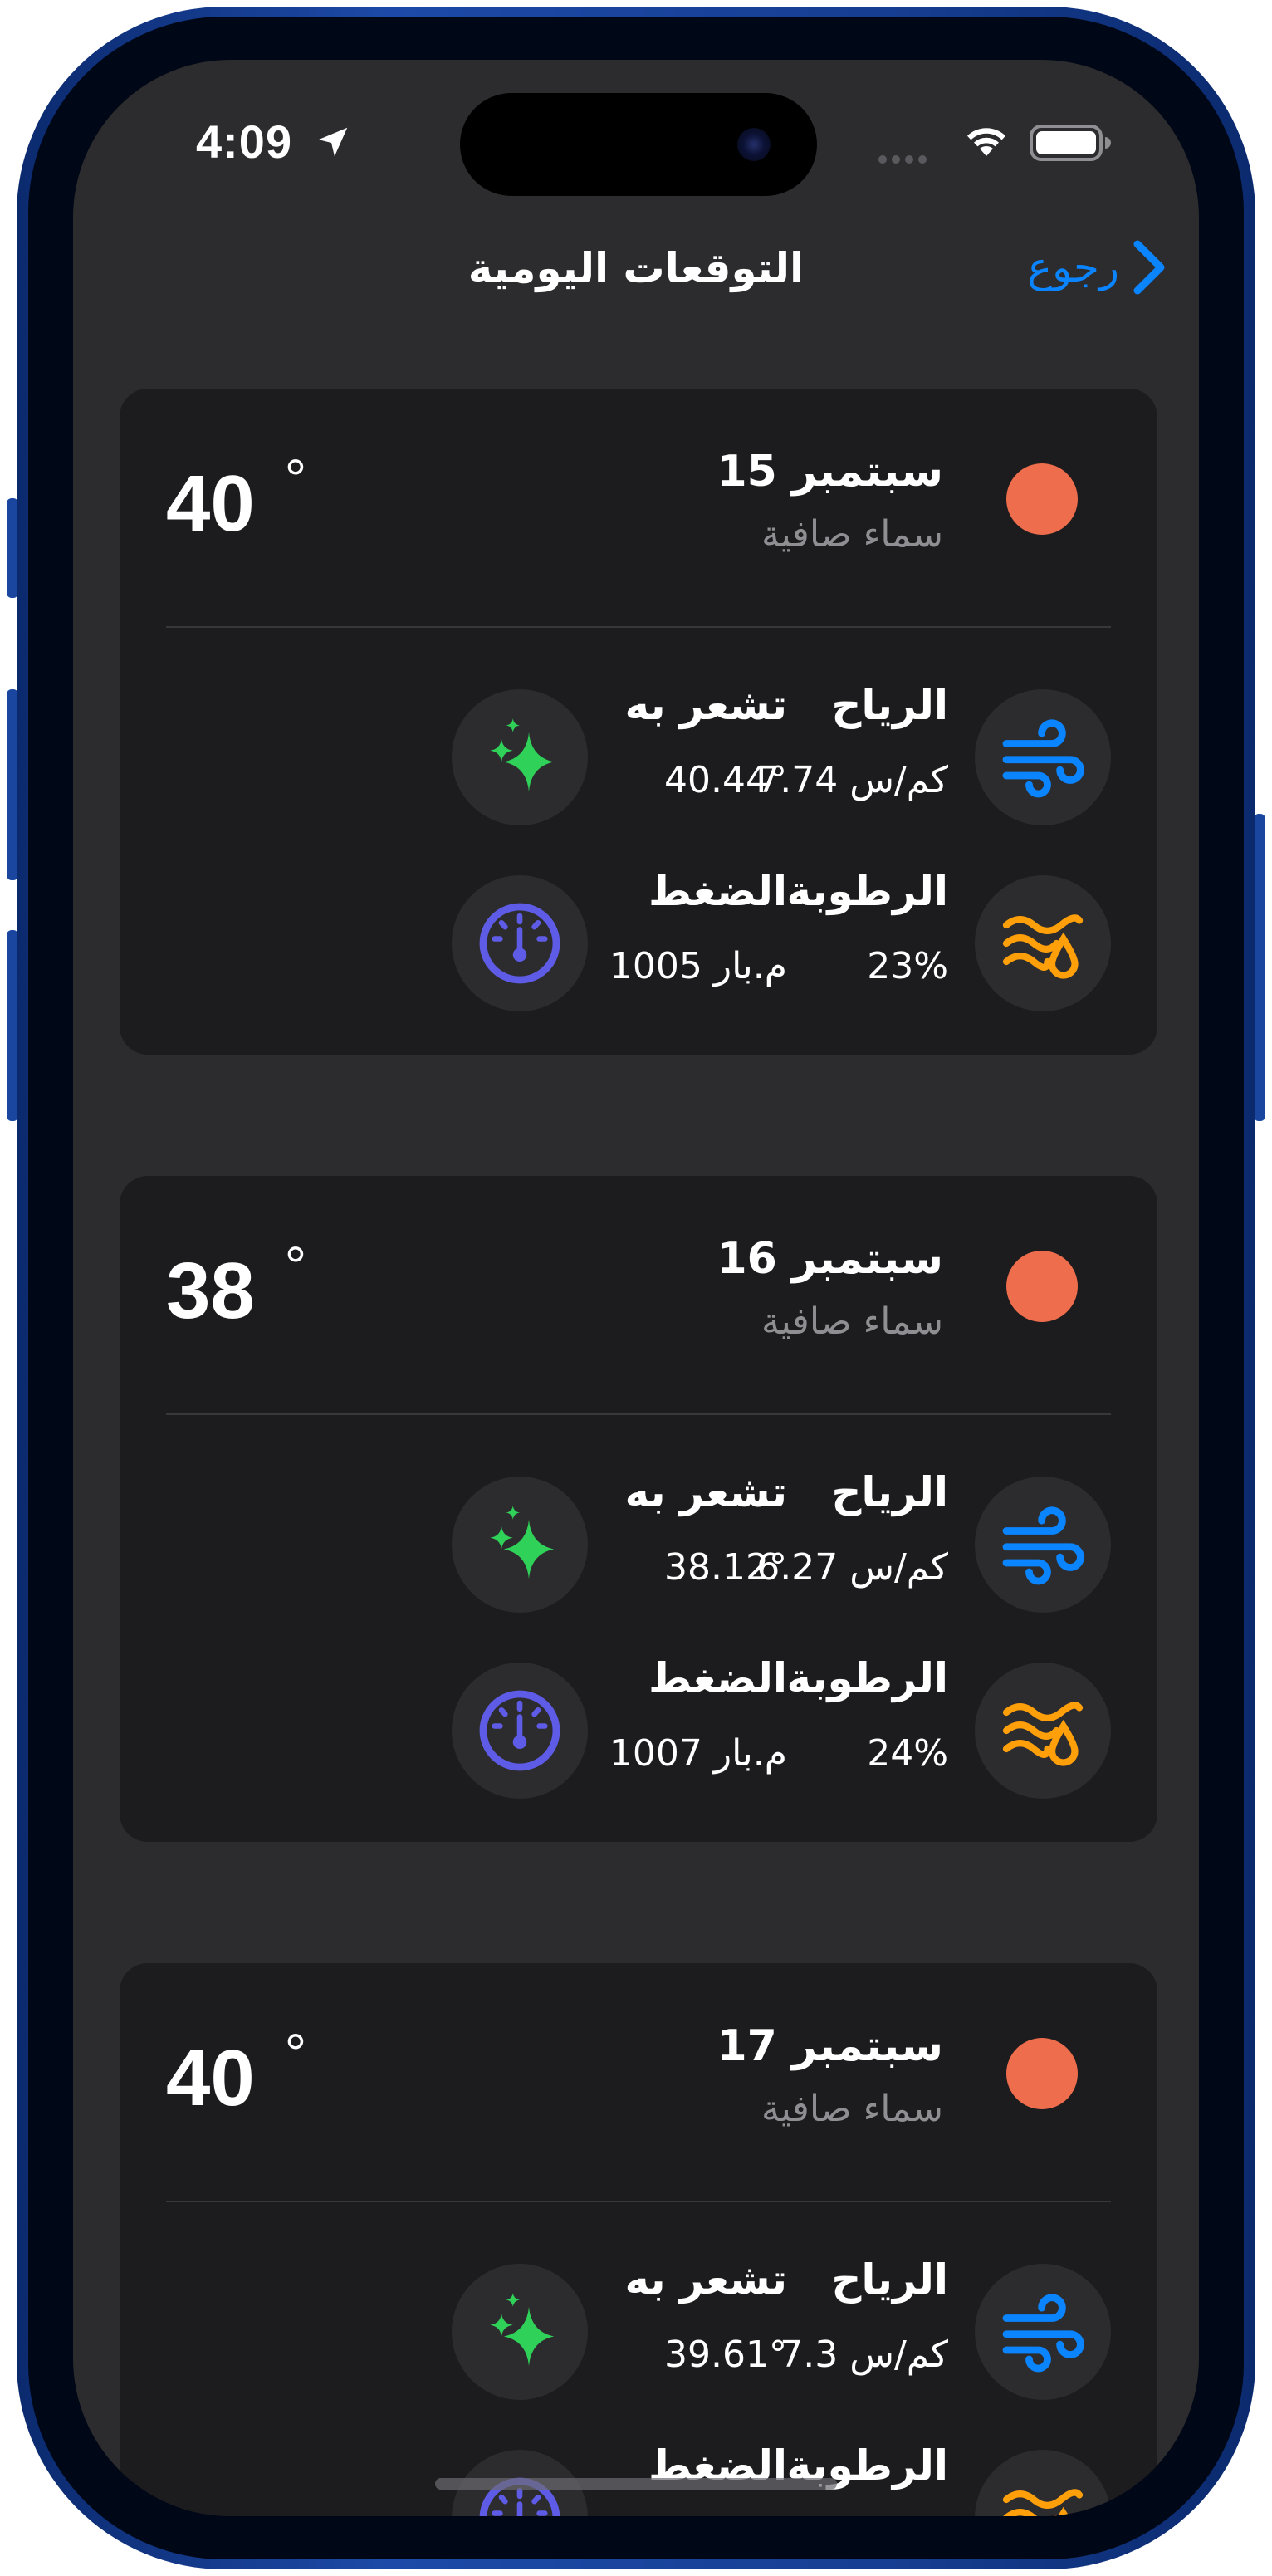 The image size is (1272, 2576). I want to click on signal-icon, so click(905, 159).